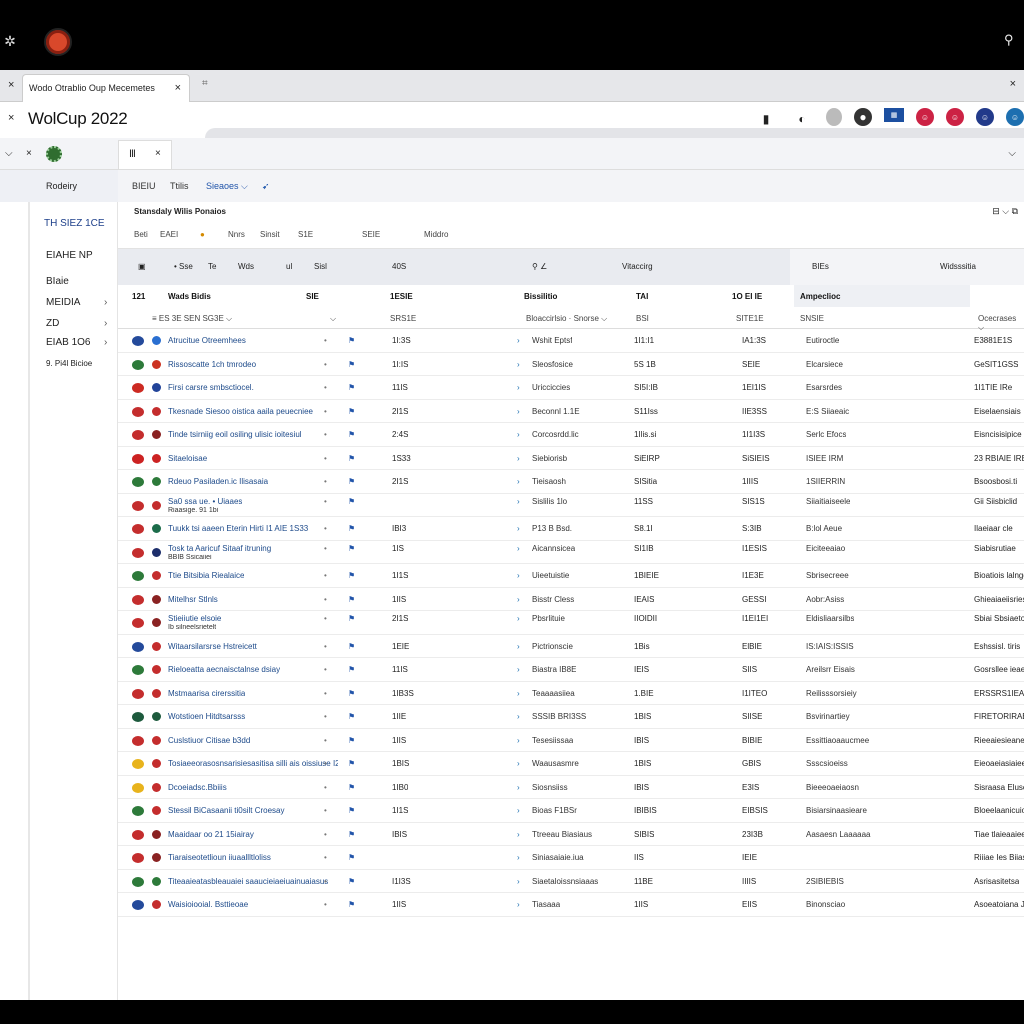  Describe the element at coordinates (212, 364) in the screenshot. I see `team-name: Rissoscatte 1ch tmrodeo` at that location.